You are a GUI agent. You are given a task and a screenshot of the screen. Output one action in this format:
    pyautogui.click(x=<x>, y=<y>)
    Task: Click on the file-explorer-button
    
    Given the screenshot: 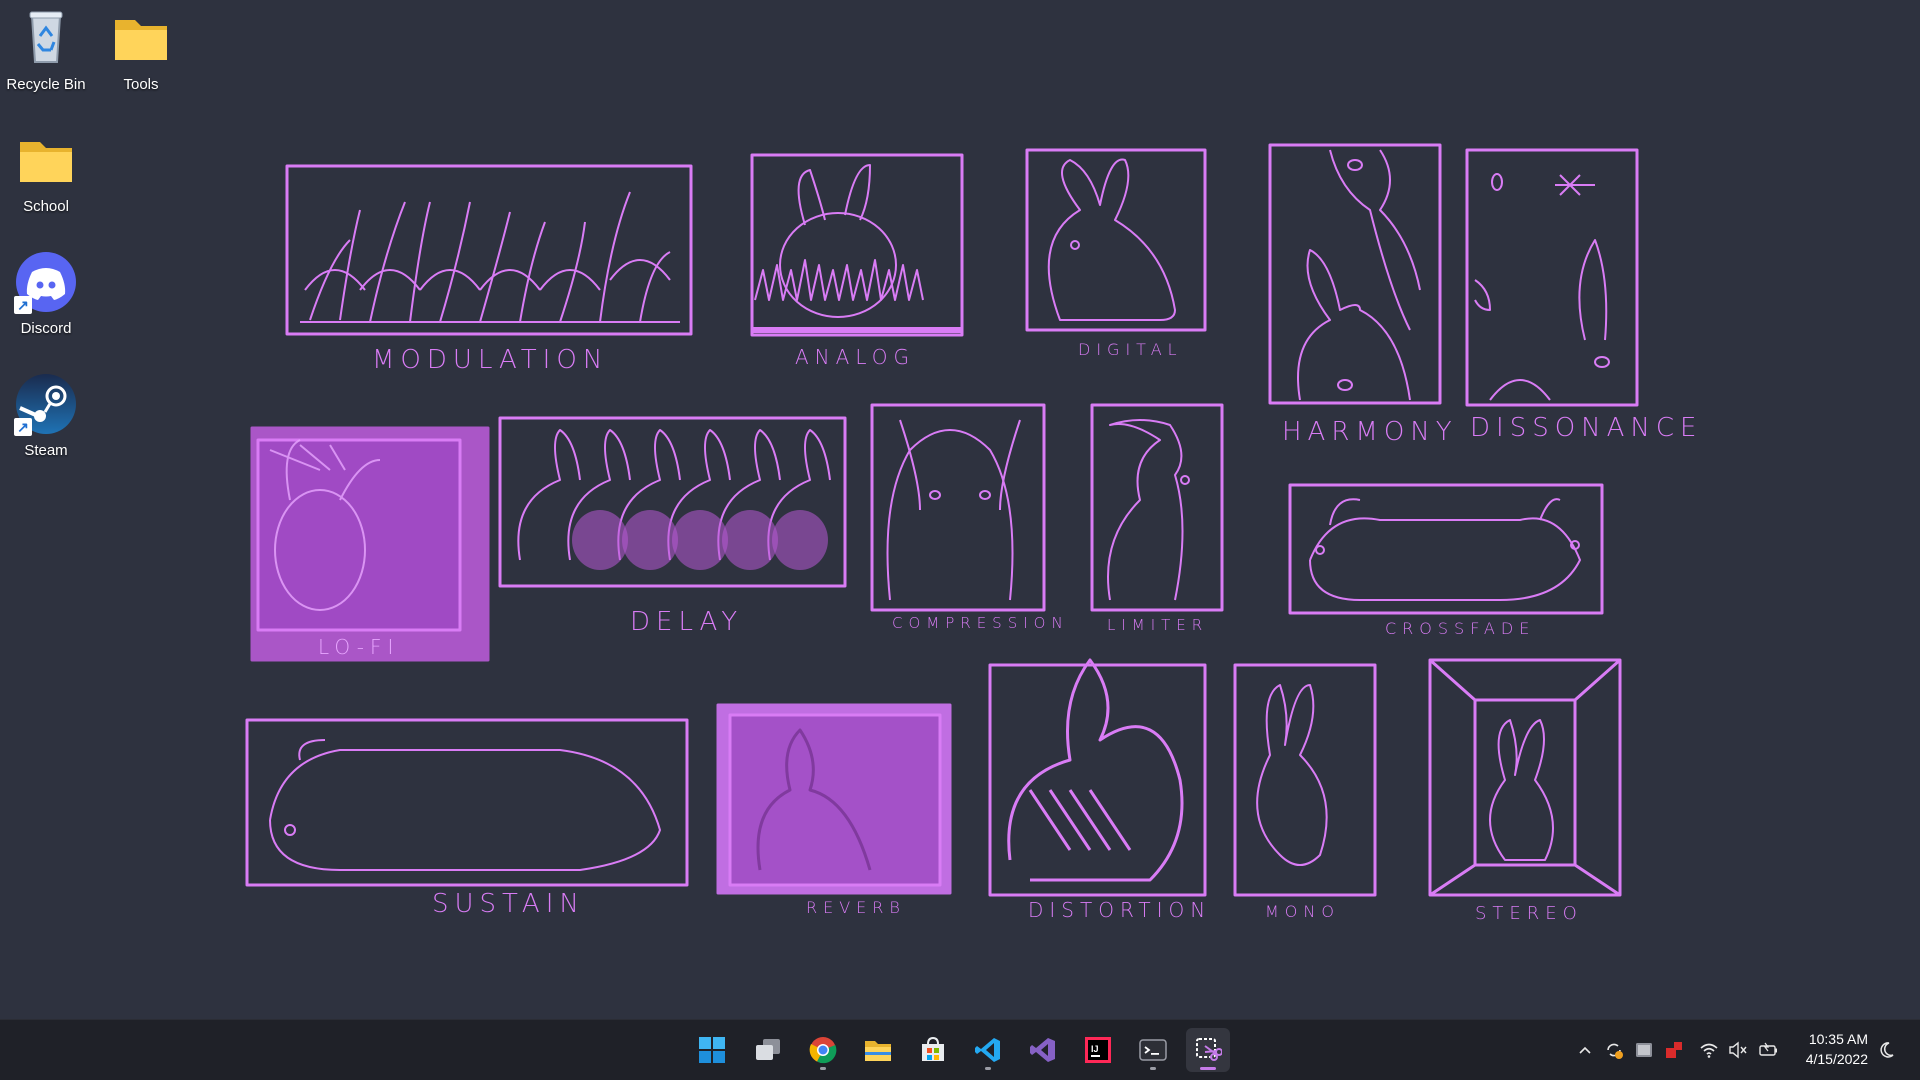 What is the action you would take?
    pyautogui.click(x=878, y=1050)
    